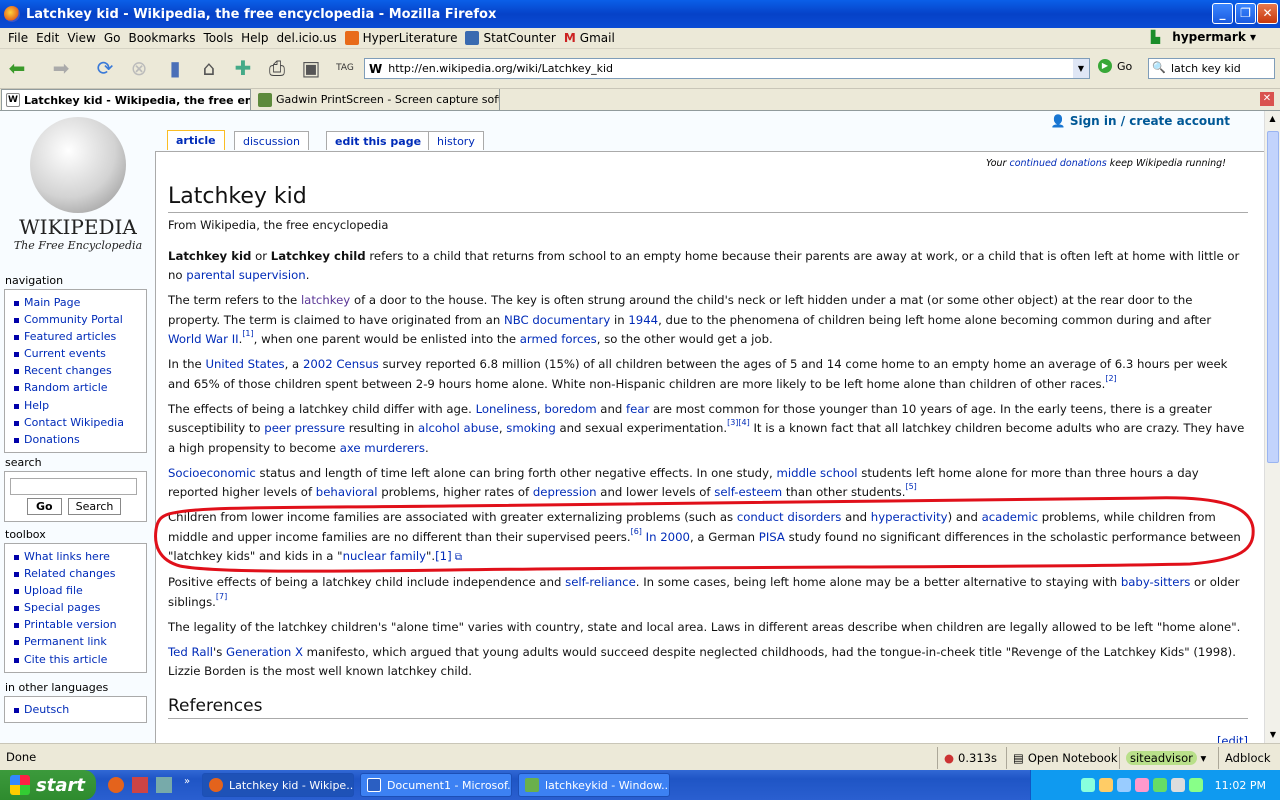  What do you see at coordinates (1244, 758) in the screenshot?
I see `adblock-button: Adblock` at bounding box center [1244, 758].